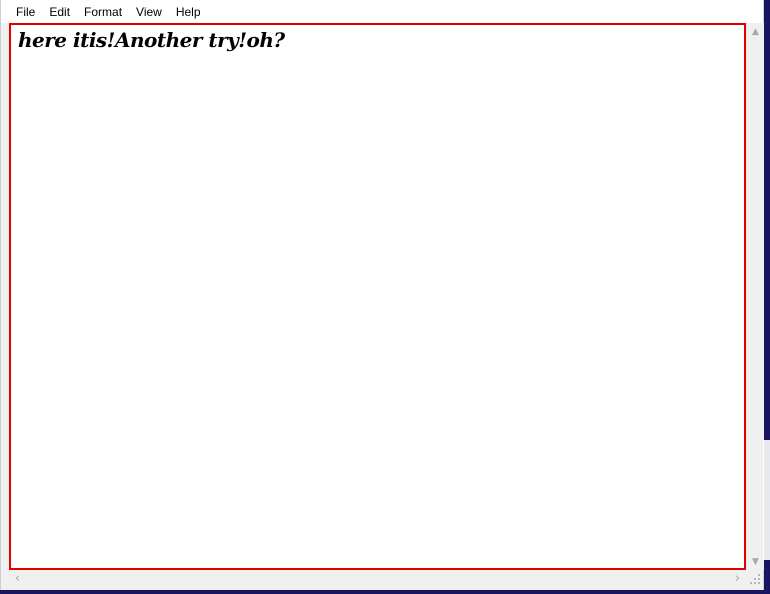  Describe the element at coordinates (737, 578) in the screenshot. I see `chevron-right-icon: ›` at that location.